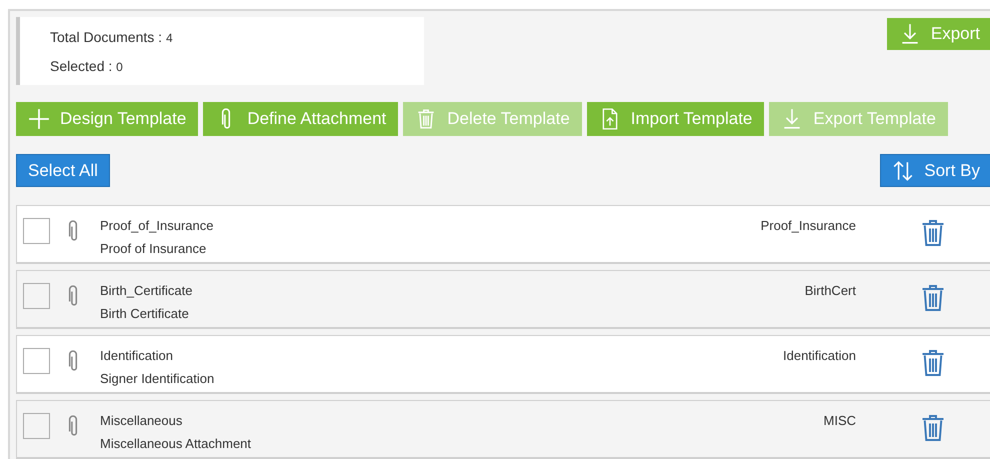 This screenshot has width=990, height=459. I want to click on document-code: Proof_Insurance, so click(808, 225).